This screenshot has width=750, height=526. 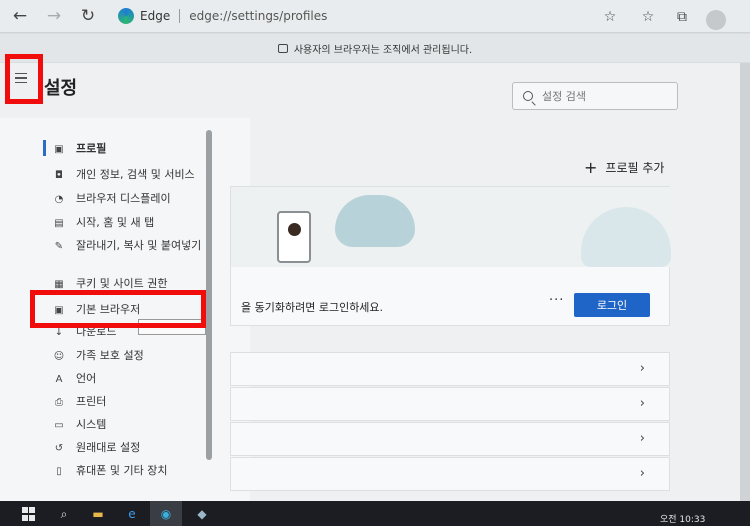 I want to click on sidebar-item-label: 잘라내기, 복사 및 붙여넣기, so click(x=139, y=245).